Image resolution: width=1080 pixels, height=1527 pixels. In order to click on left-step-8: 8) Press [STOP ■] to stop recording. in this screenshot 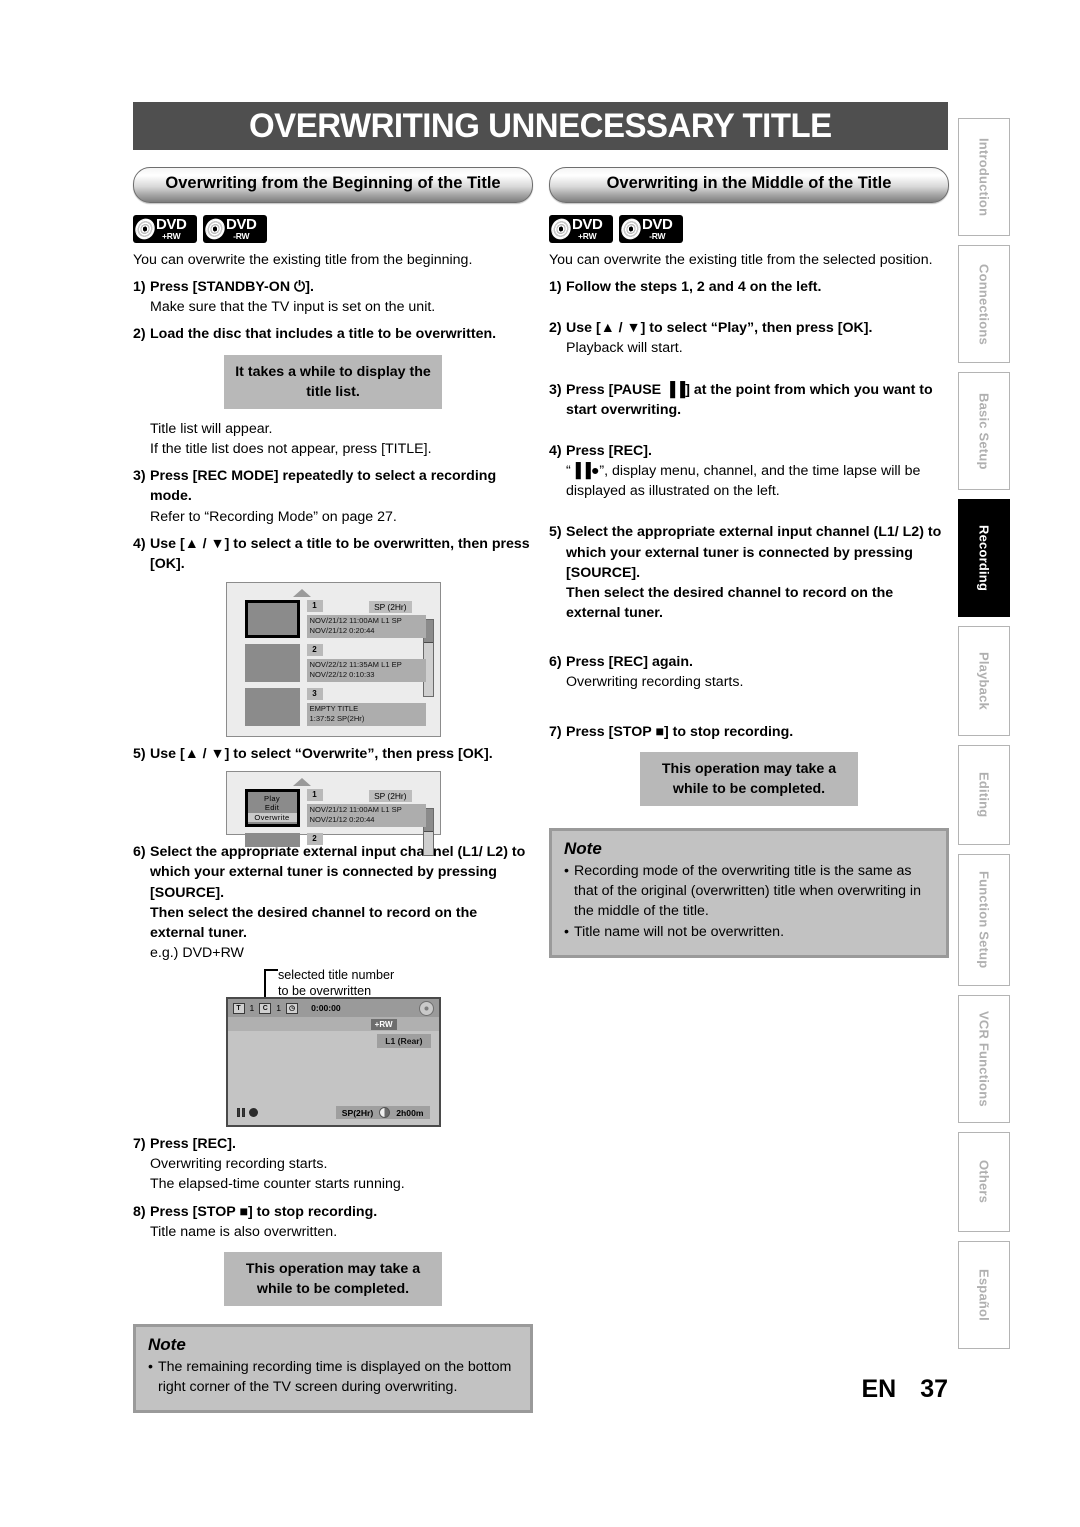, I will do `click(333, 1212)`.